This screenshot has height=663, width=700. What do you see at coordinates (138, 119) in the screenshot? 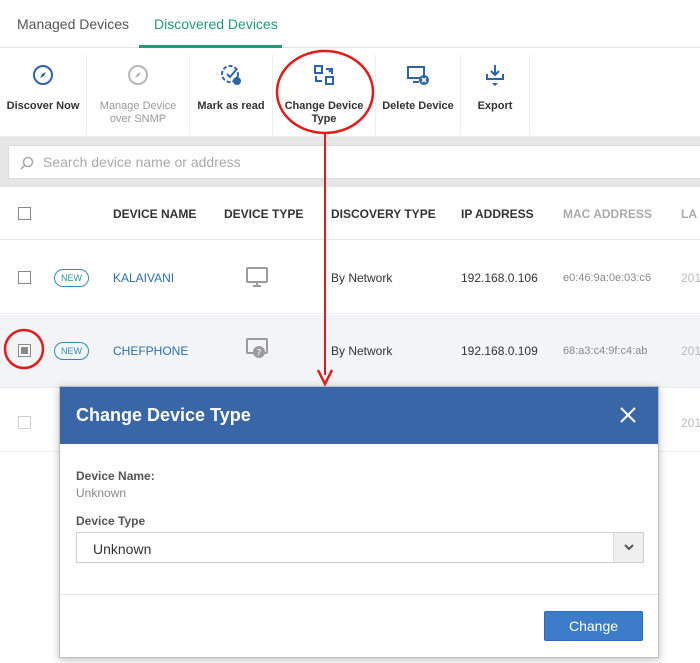
I see `manage-snmp-label-line2: over SNMP` at bounding box center [138, 119].